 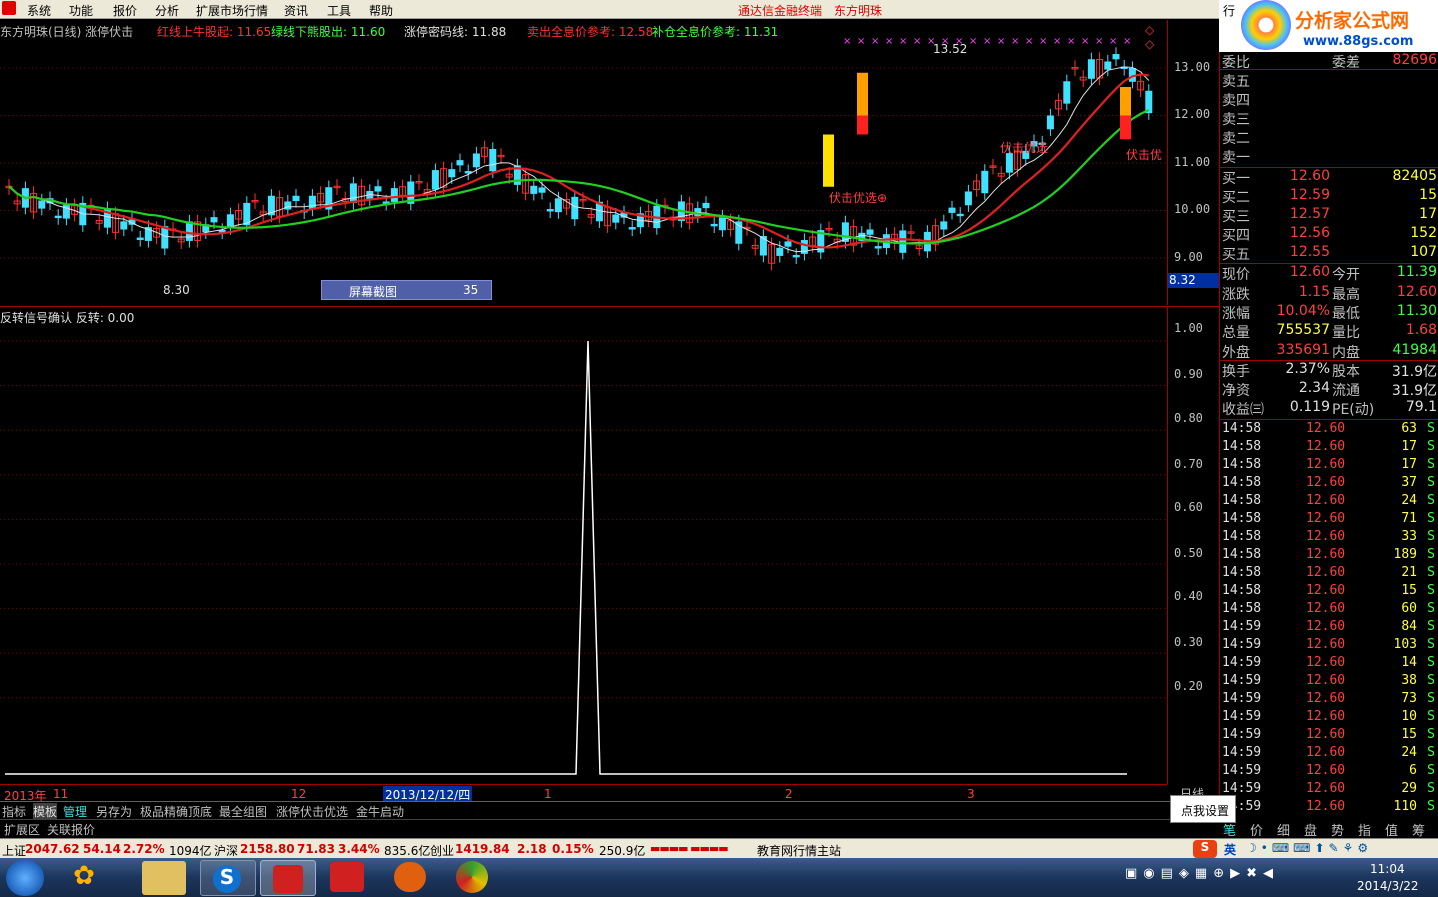 What do you see at coordinates (1346, 391) in the screenshot?
I see `quote-label-2: 流通` at bounding box center [1346, 391].